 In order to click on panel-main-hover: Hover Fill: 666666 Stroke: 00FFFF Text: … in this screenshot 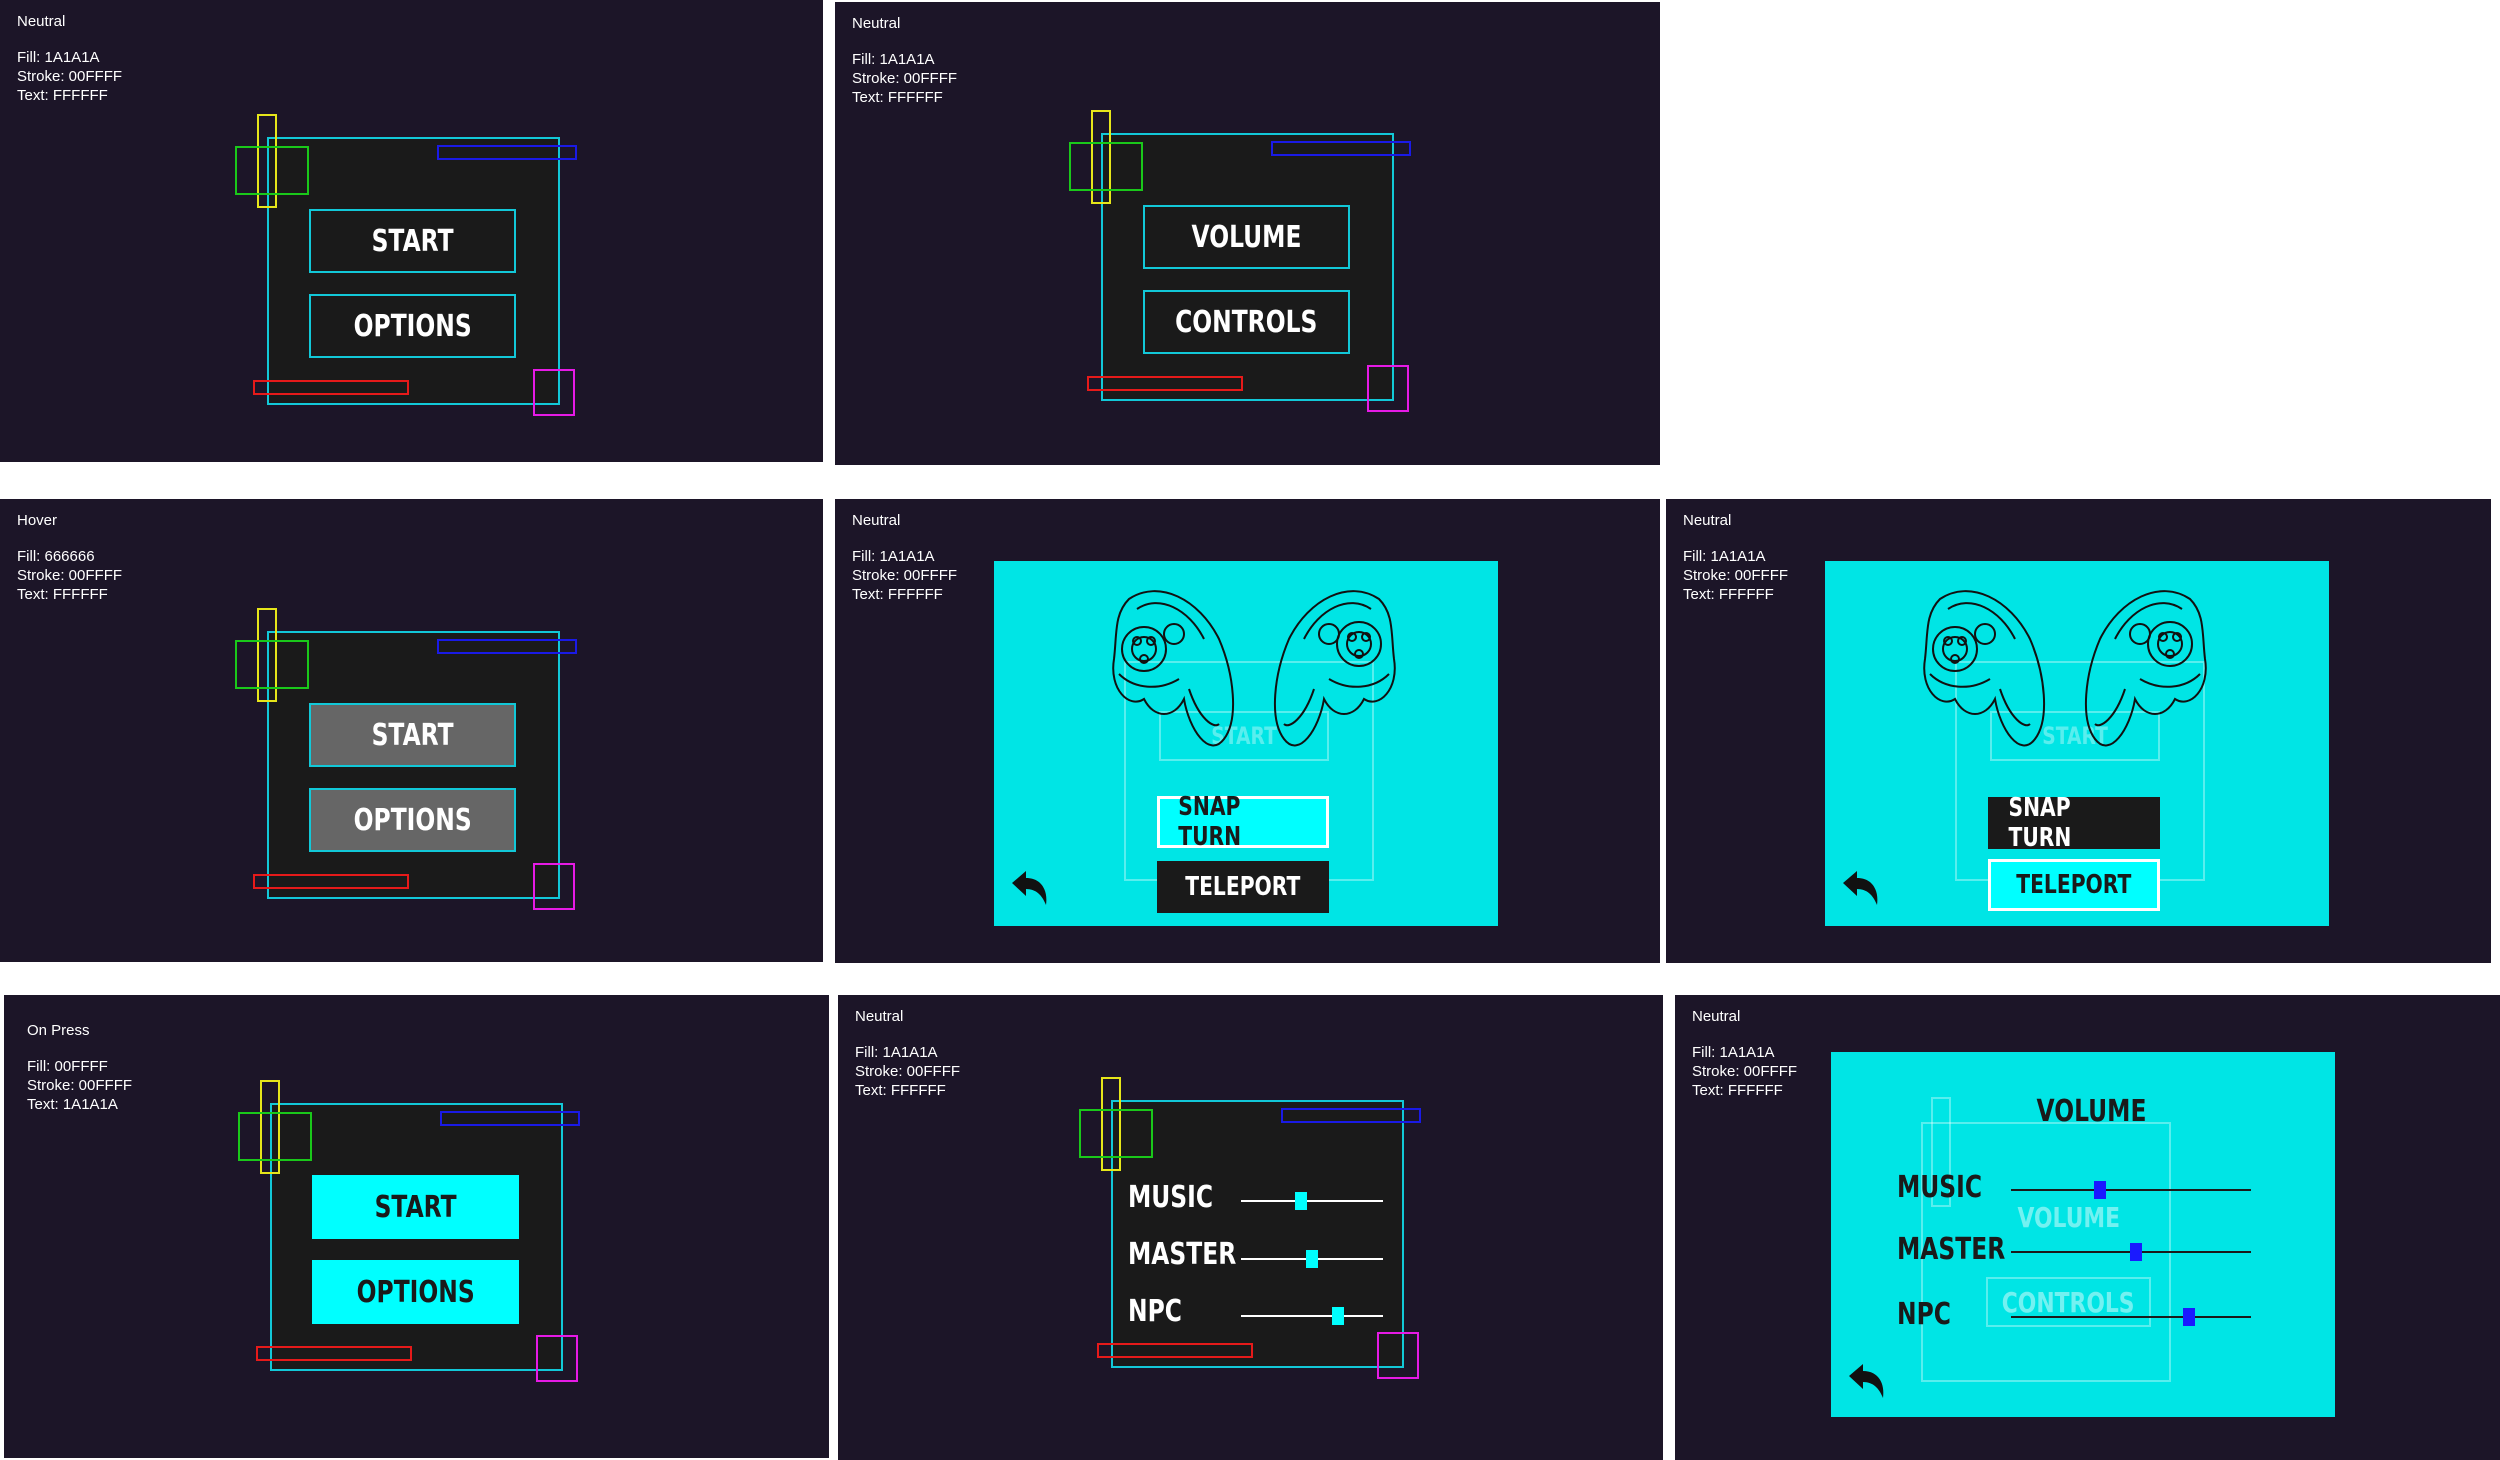, I will do `click(411, 730)`.